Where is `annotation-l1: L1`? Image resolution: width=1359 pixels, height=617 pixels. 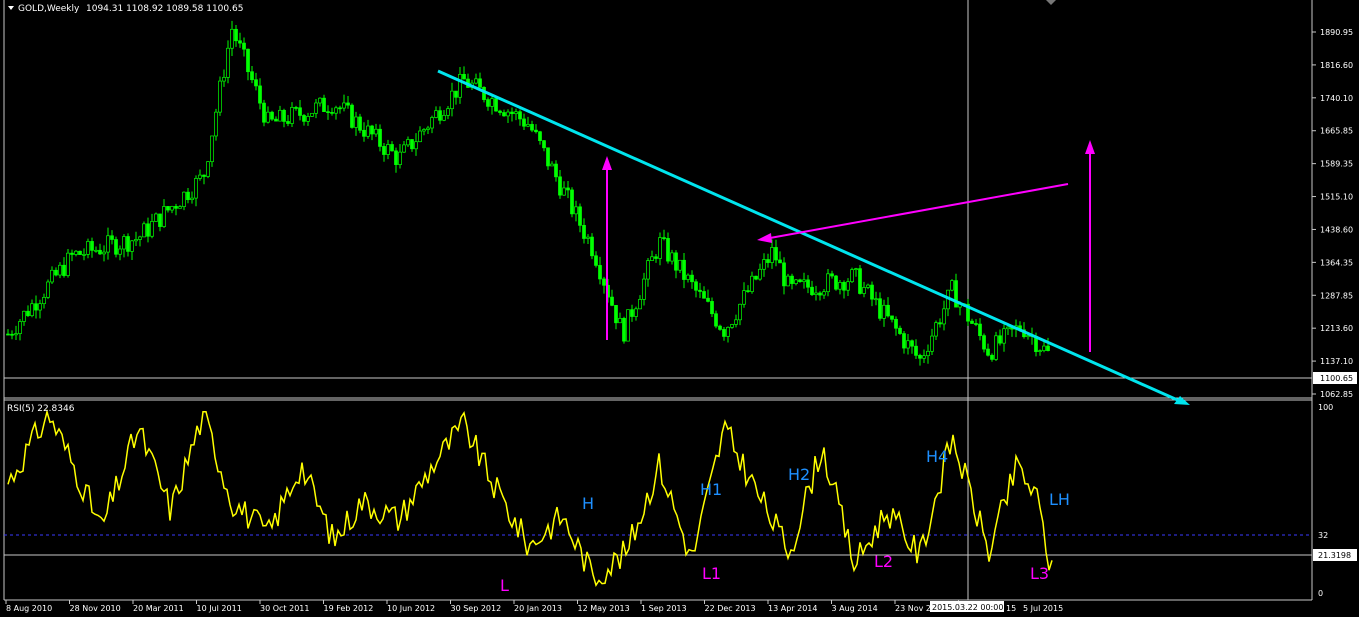 annotation-l1: L1 is located at coordinates (711, 573).